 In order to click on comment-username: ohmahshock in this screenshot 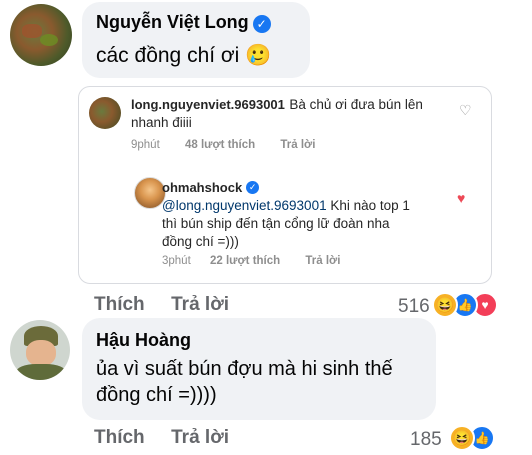, I will do `click(202, 187)`.